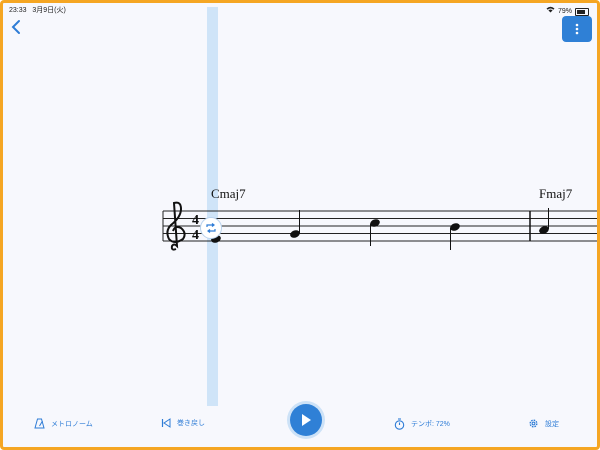 The height and width of the screenshot is (450, 600). I want to click on rewind-button: 巻き戻し, so click(183, 423).